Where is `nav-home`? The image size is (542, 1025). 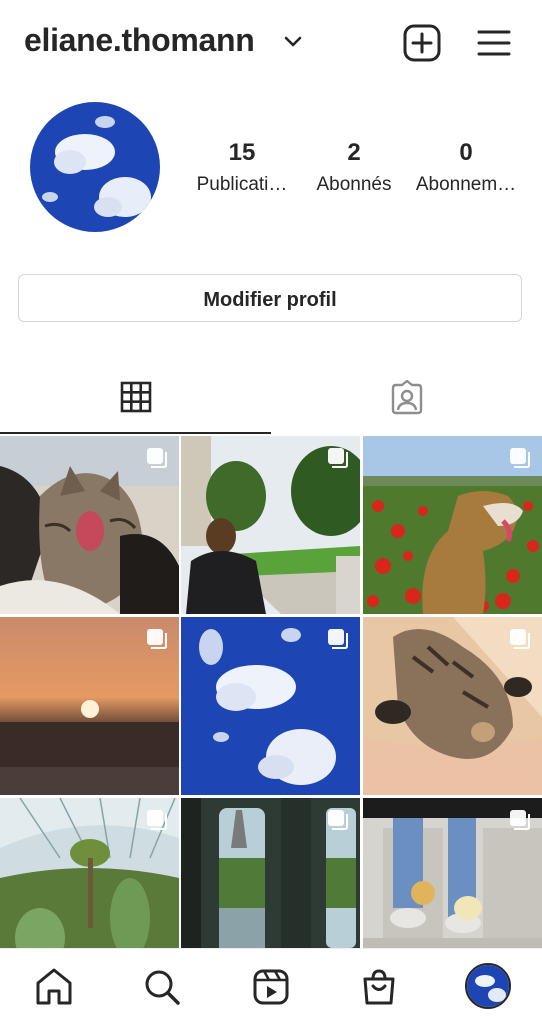 nav-home is located at coordinates (54, 987).